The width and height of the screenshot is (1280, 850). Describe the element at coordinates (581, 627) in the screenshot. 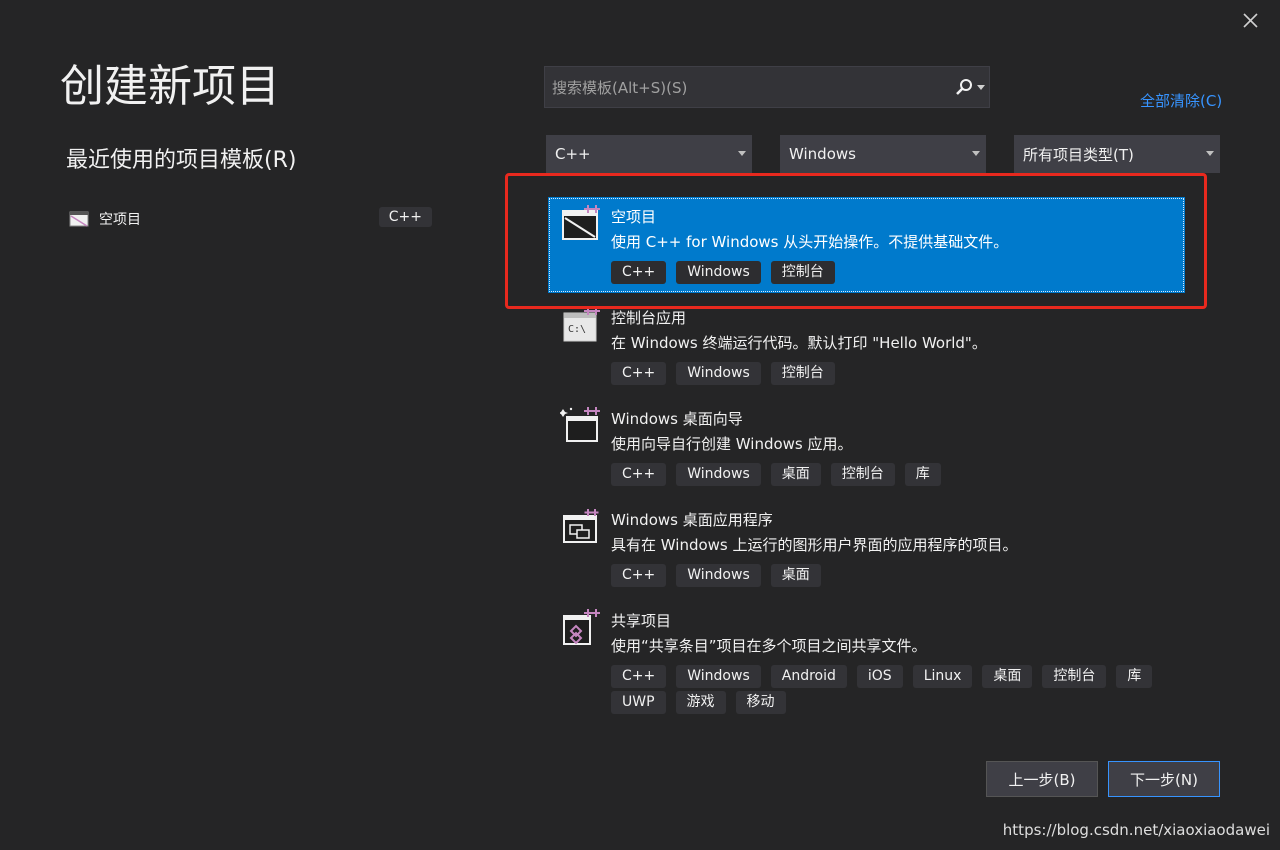

I see `shared-project-icon` at that location.